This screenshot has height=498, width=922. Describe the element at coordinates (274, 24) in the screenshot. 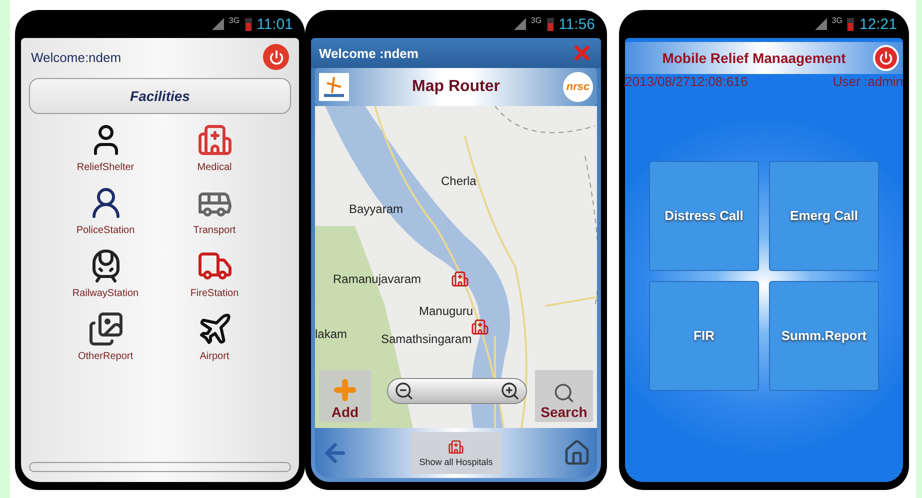

I see `status-time: 11:01` at that location.